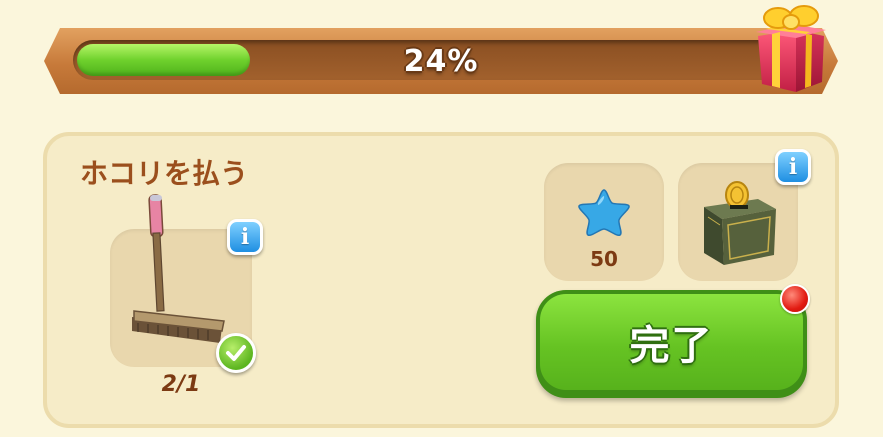  Describe the element at coordinates (739, 223) in the screenshot. I see `coin-safe-icon` at that location.